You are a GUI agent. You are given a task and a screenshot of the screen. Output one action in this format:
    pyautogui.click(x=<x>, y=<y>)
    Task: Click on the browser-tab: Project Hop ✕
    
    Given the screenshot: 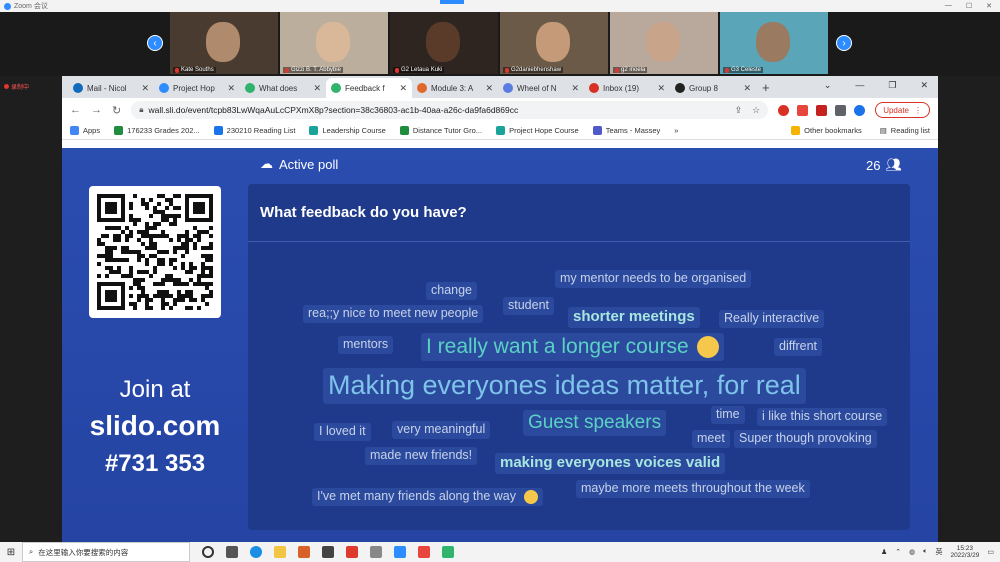 What is the action you would take?
    pyautogui.click(x=197, y=88)
    